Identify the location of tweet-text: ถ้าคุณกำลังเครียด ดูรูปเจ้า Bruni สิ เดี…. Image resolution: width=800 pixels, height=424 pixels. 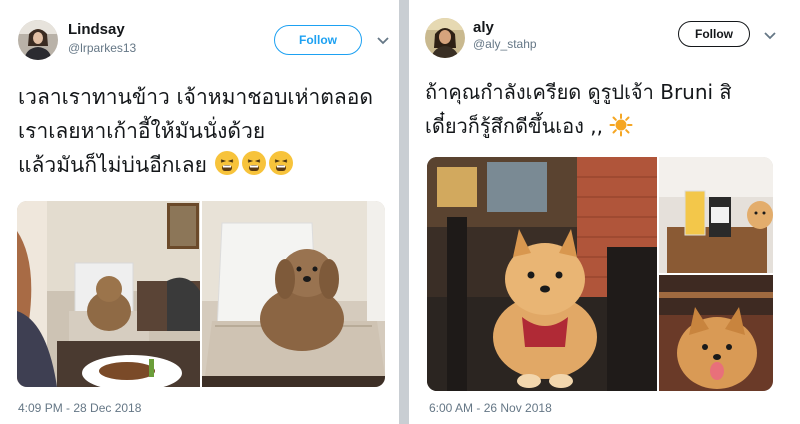
(605, 111).